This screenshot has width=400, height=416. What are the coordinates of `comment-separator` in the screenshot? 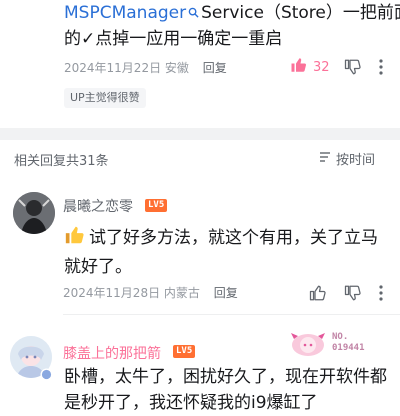 It's located at (231, 314).